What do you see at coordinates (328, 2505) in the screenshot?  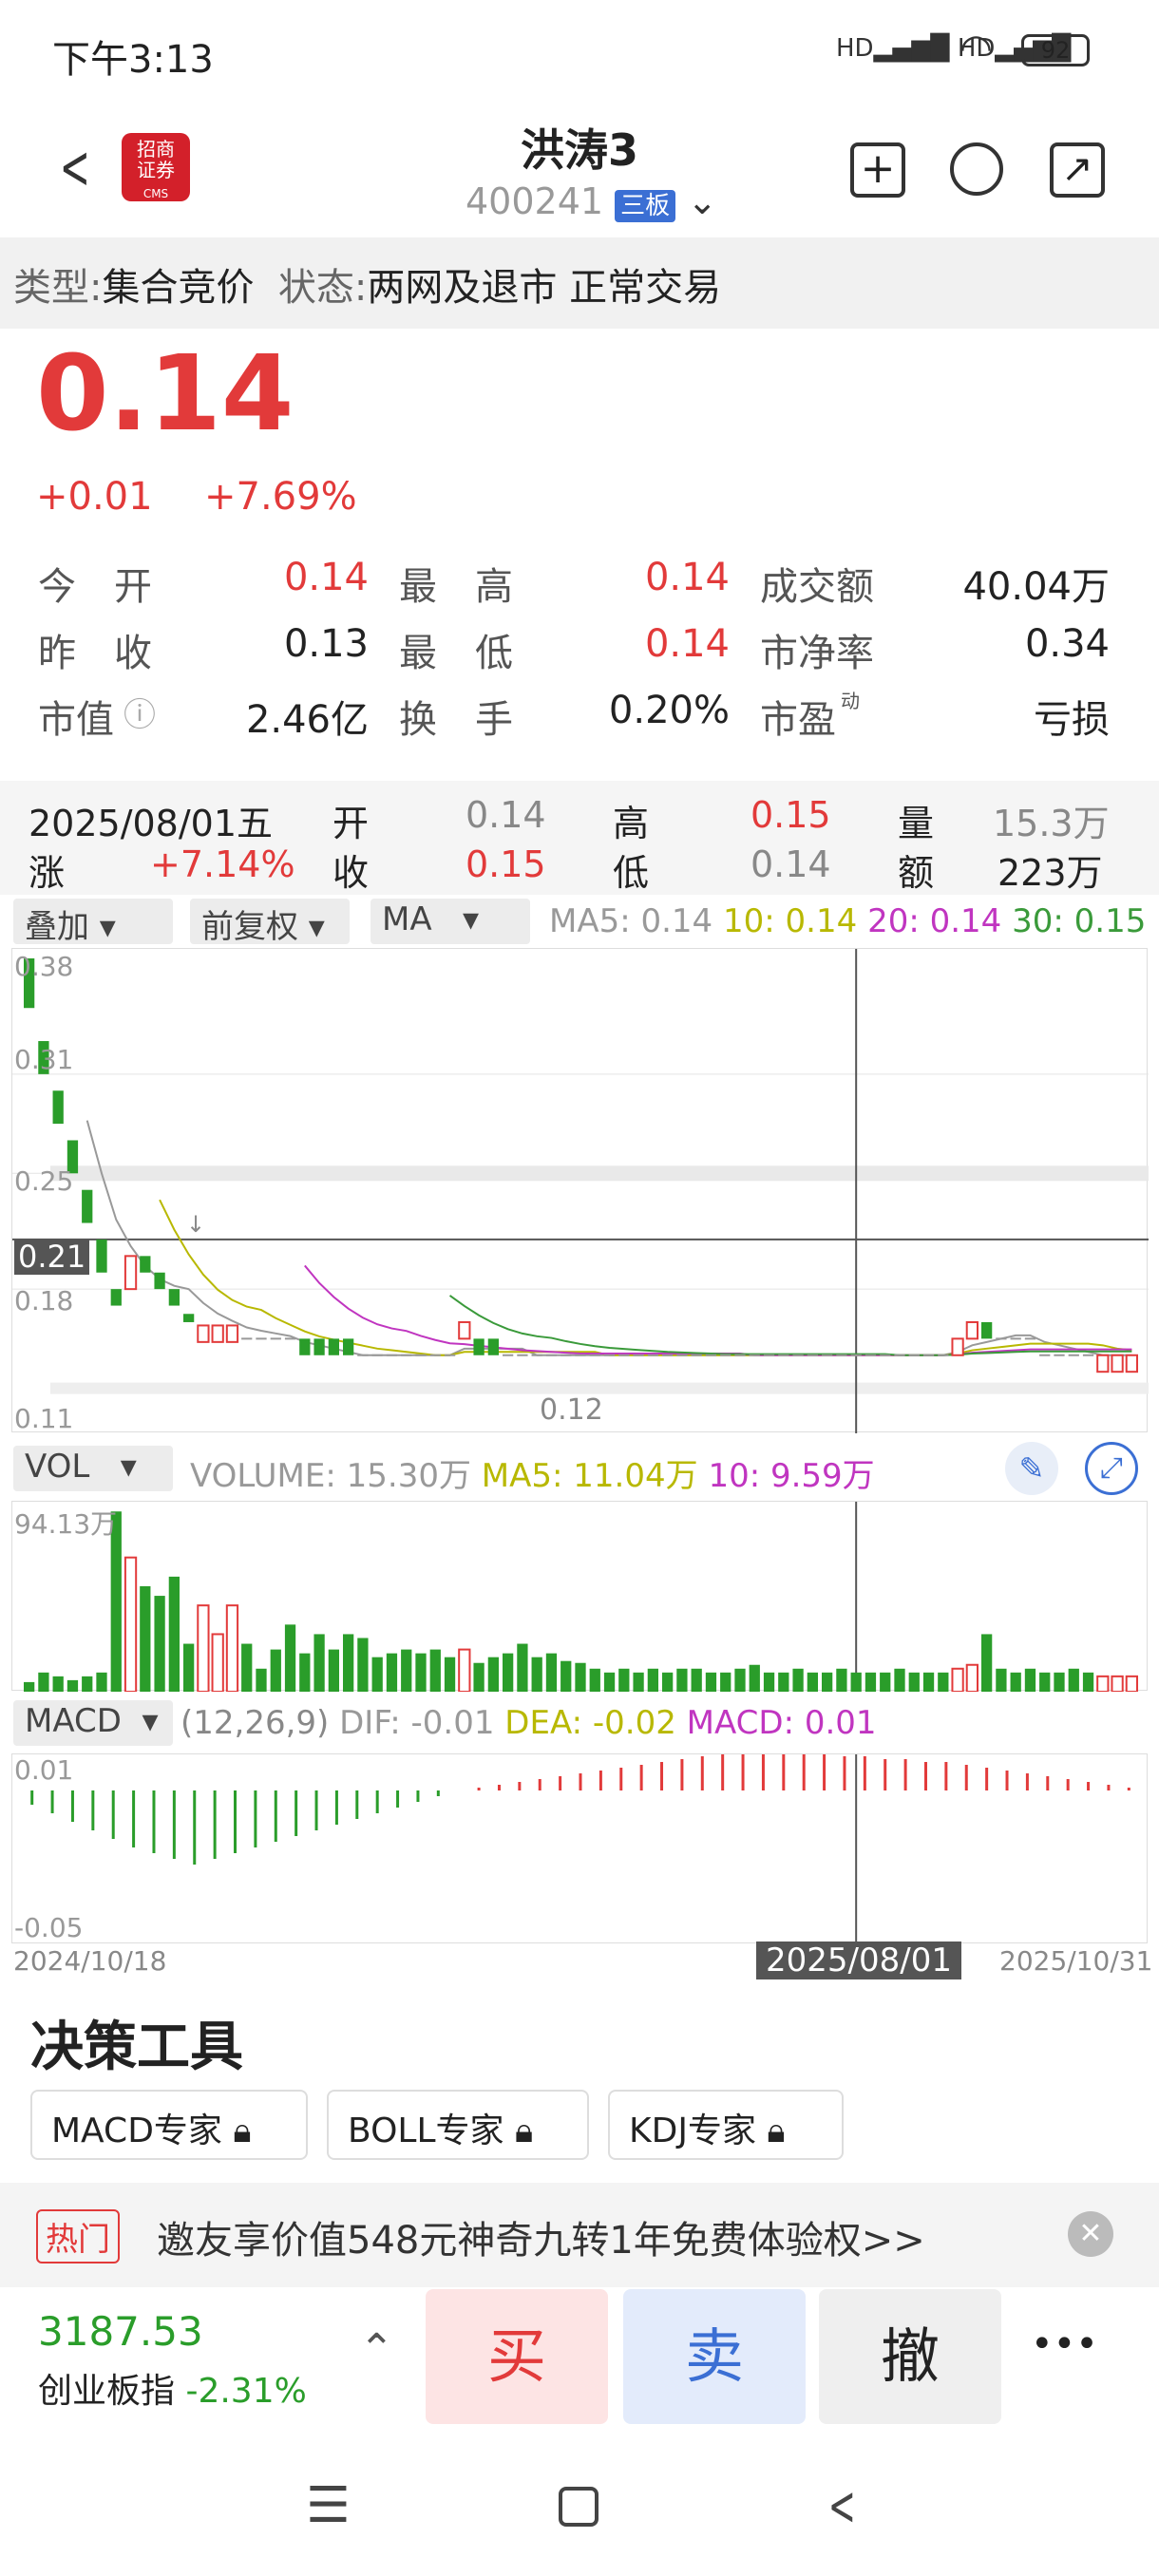 I see `menu-icon: ☰` at bounding box center [328, 2505].